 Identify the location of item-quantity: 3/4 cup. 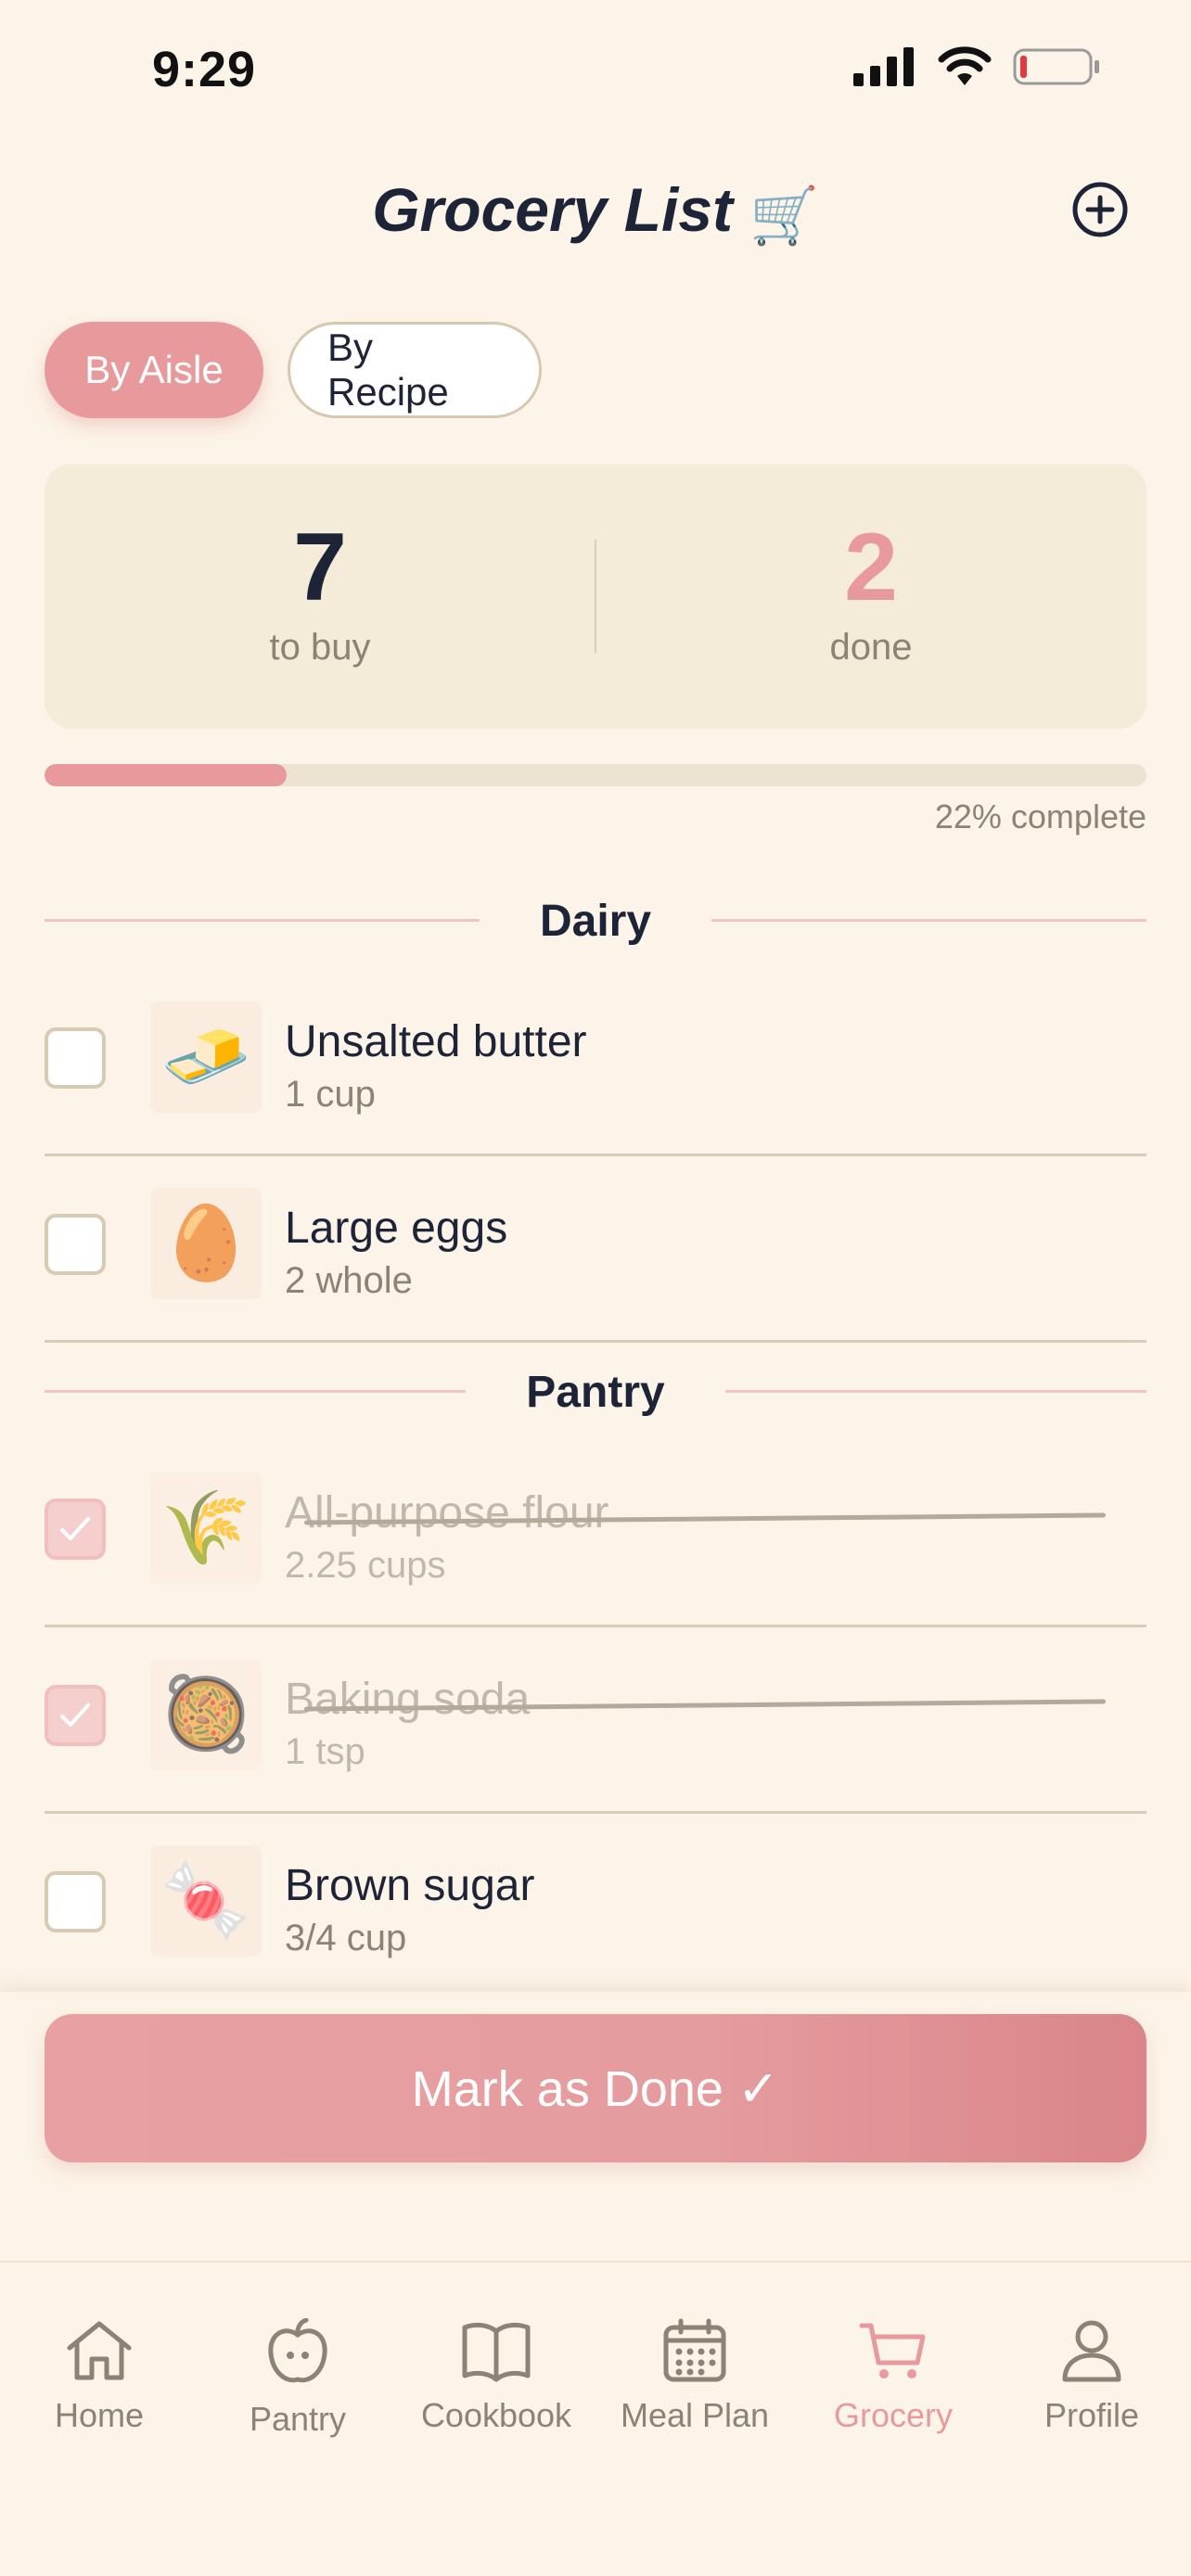
(346, 1938).